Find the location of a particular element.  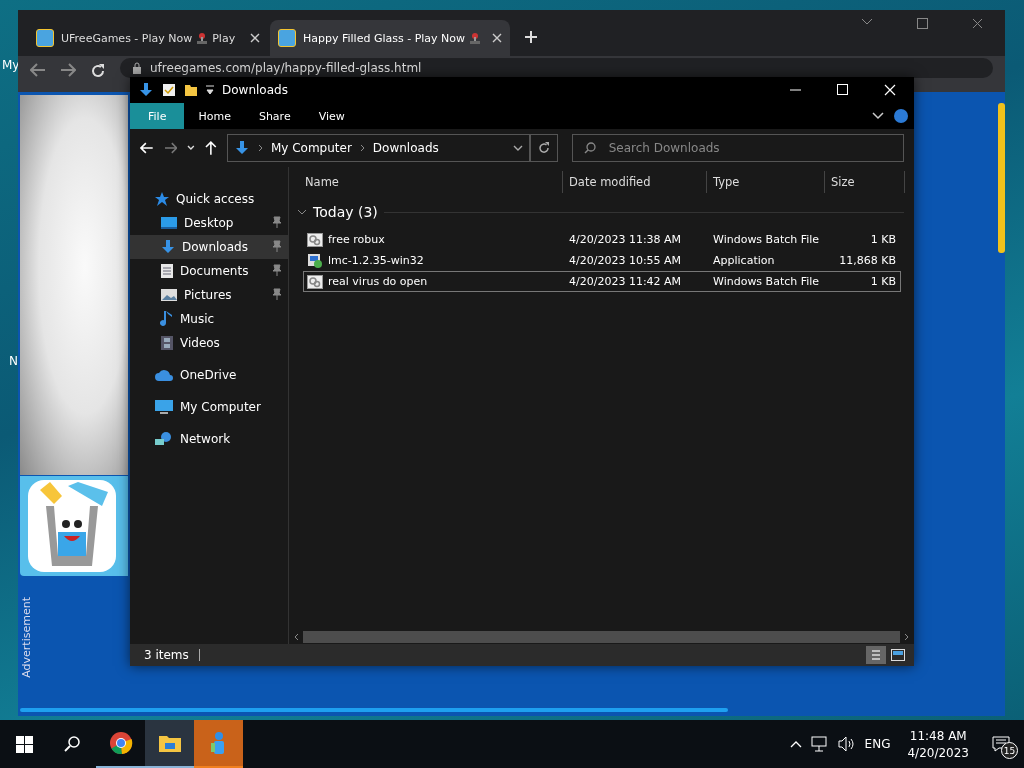

speaker-icon is located at coordinates (846, 744).